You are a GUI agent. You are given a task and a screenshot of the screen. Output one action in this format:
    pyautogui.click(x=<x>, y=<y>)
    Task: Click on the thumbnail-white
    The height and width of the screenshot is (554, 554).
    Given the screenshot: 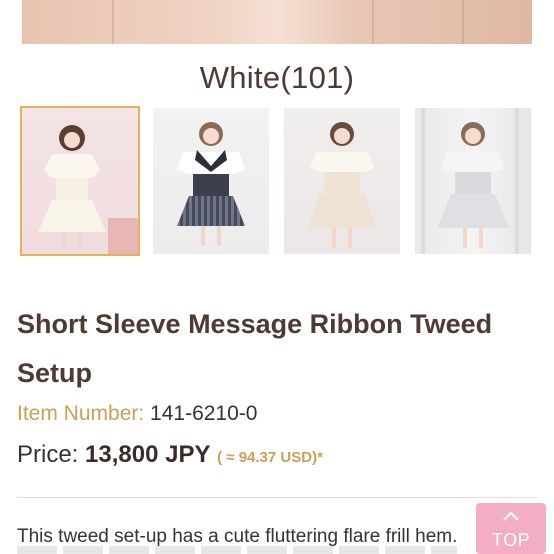 What is the action you would take?
    pyautogui.click(x=80, y=181)
    